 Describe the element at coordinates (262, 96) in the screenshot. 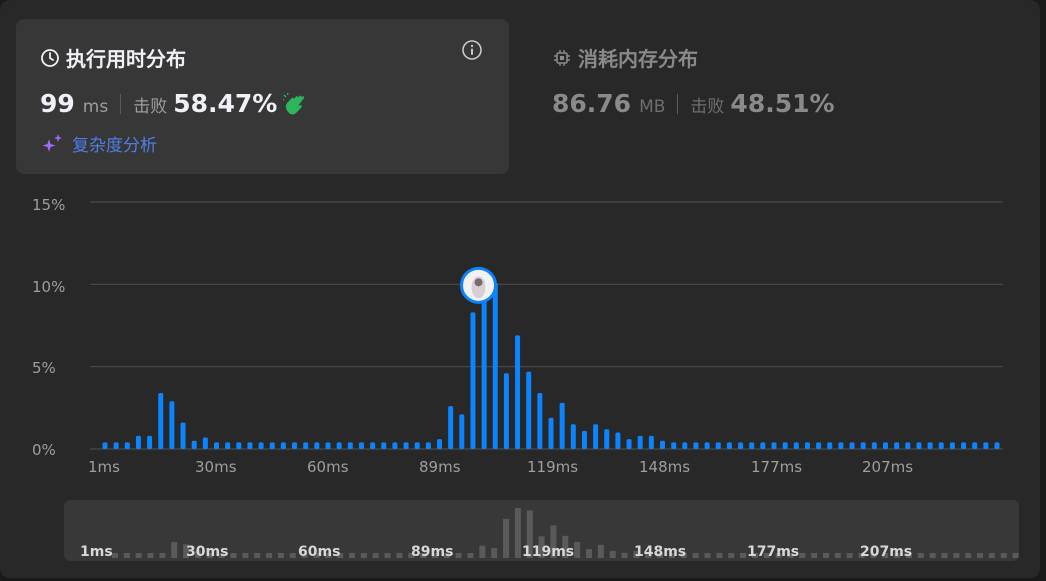

I see `runtime-card: 执行用时分布 99 ms 击败 58.47% 复杂度分析` at that location.